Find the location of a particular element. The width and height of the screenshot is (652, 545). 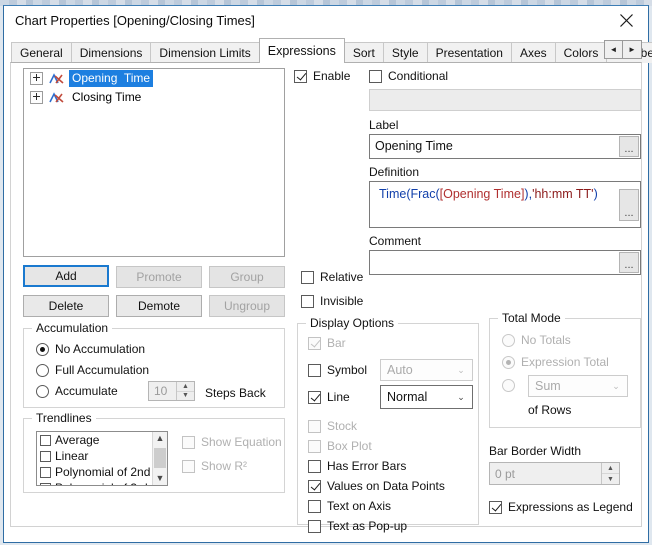

line-combo: Normal ⌄ is located at coordinates (426, 397).